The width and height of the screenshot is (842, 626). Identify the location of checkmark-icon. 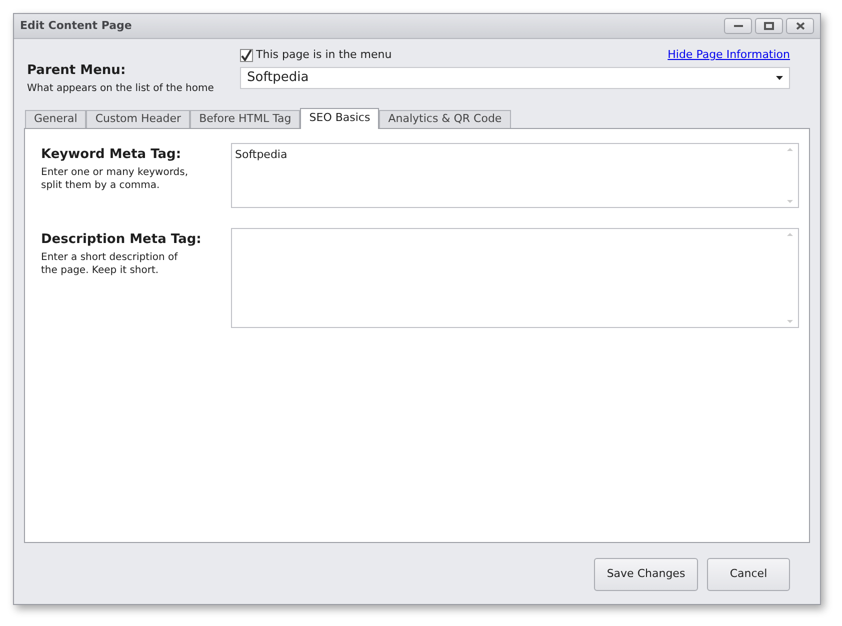
(246, 55).